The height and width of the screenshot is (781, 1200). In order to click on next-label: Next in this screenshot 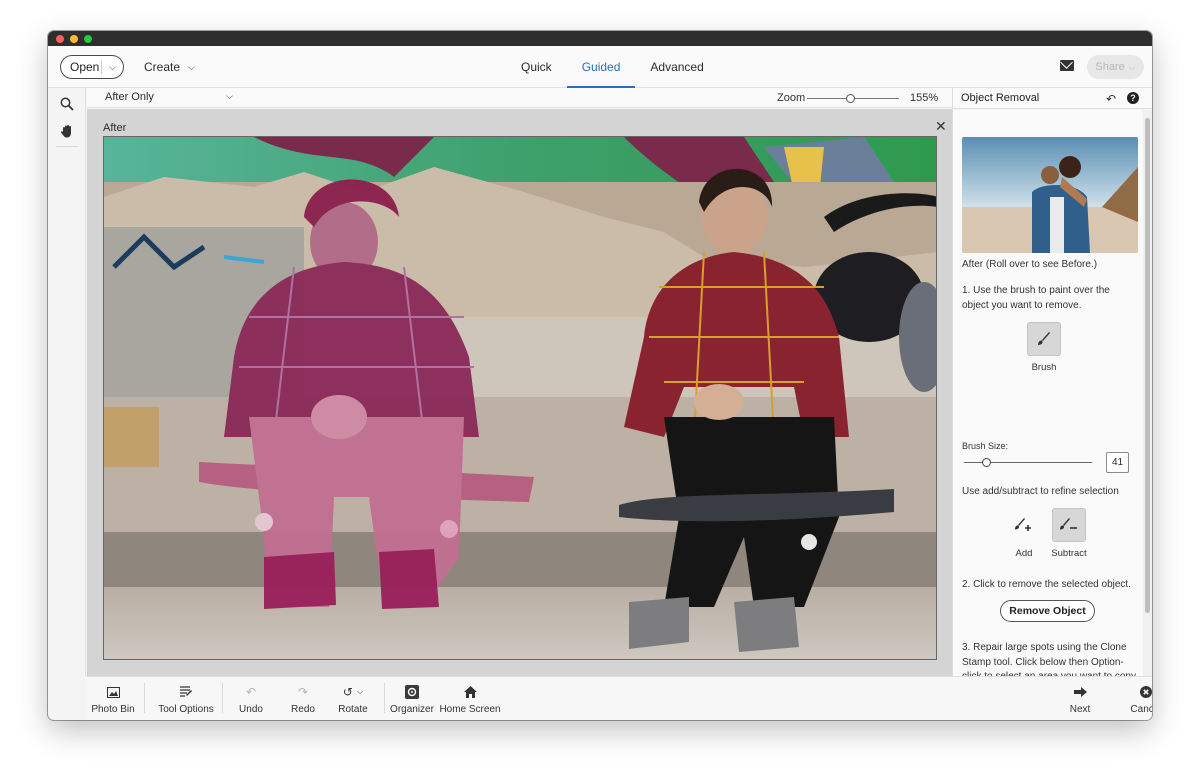, I will do `click(1080, 709)`.